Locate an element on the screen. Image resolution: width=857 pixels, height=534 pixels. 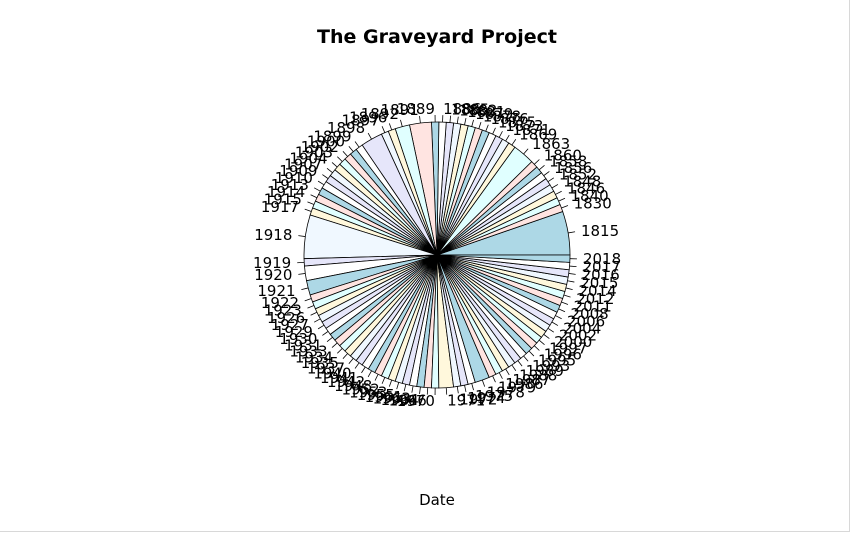
pie-slice-label: 1886 is located at coordinates (462, 109).